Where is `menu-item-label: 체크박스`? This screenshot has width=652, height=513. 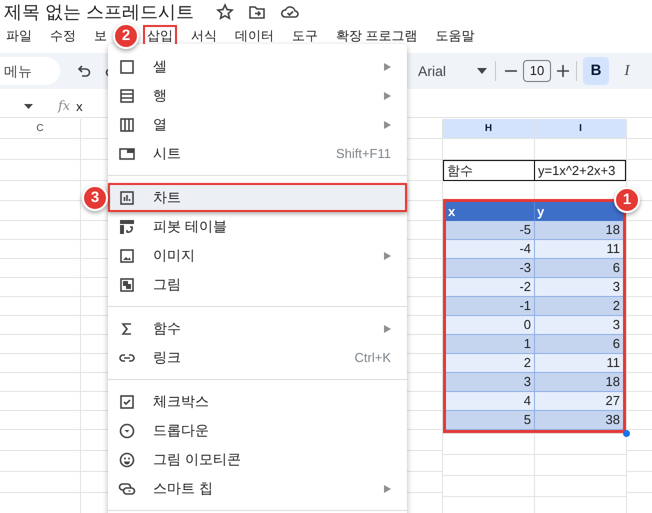 menu-item-label: 체크박스 is located at coordinates (181, 401).